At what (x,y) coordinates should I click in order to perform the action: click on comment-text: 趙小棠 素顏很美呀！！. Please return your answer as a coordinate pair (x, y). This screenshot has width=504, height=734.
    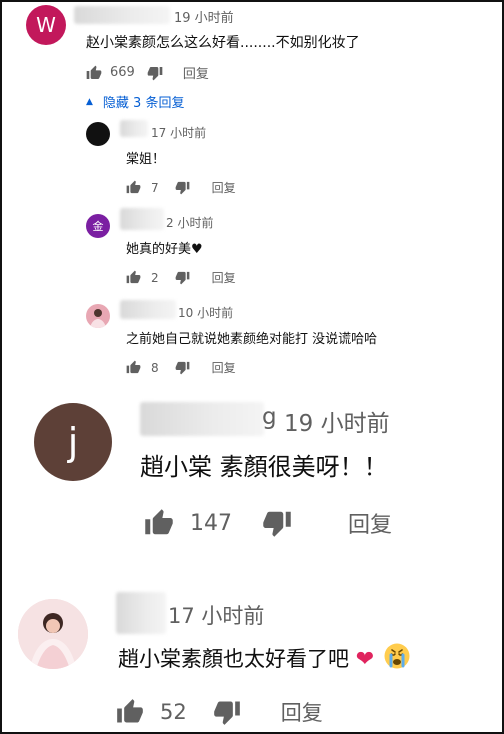
    Looking at the image, I should click on (264, 467).